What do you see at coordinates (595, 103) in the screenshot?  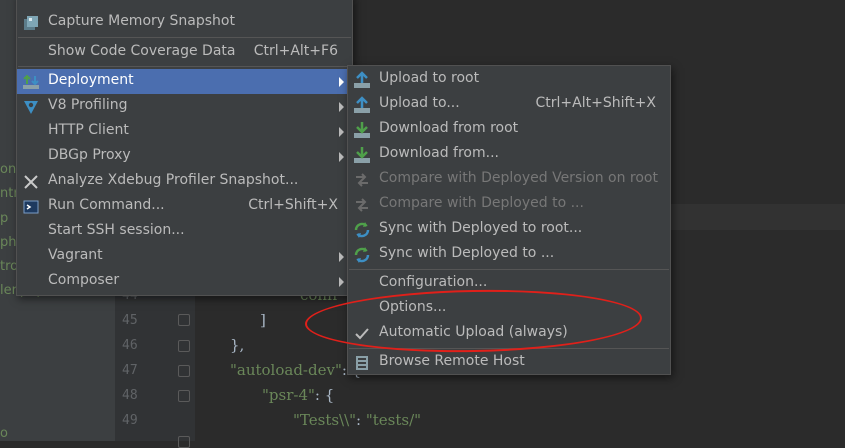 I see `menu-item-shortcut: Ctrl+Alt+Shift+X` at bounding box center [595, 103].